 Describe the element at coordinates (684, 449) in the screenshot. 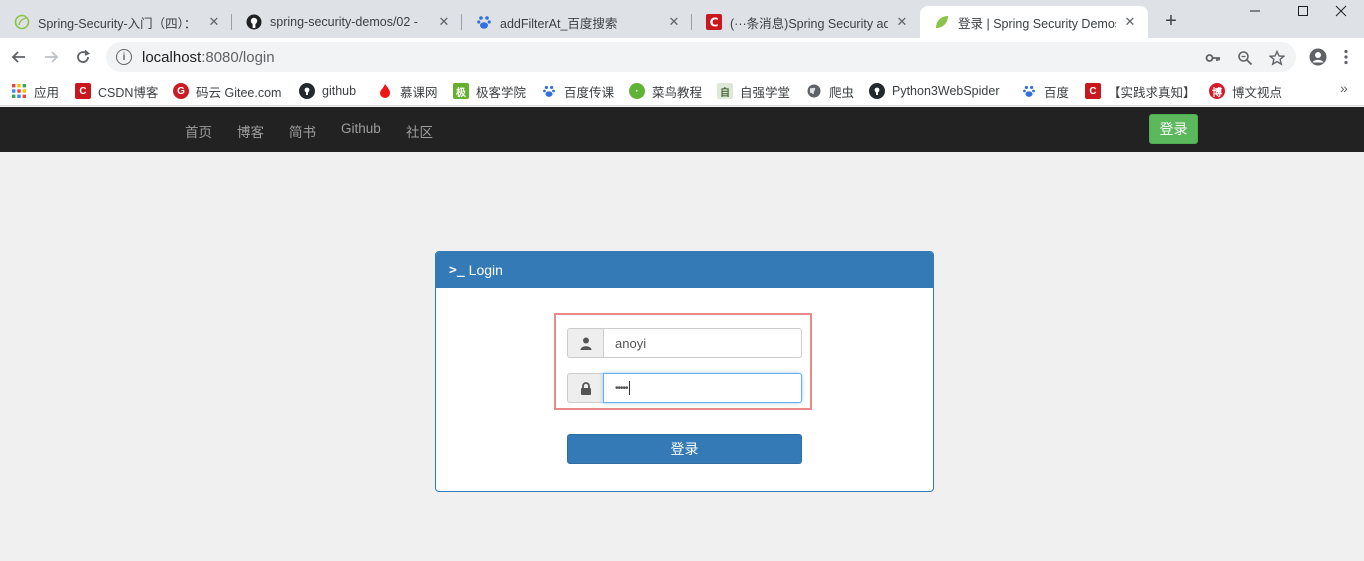

I see `login-submit-button: 登录` at that location.